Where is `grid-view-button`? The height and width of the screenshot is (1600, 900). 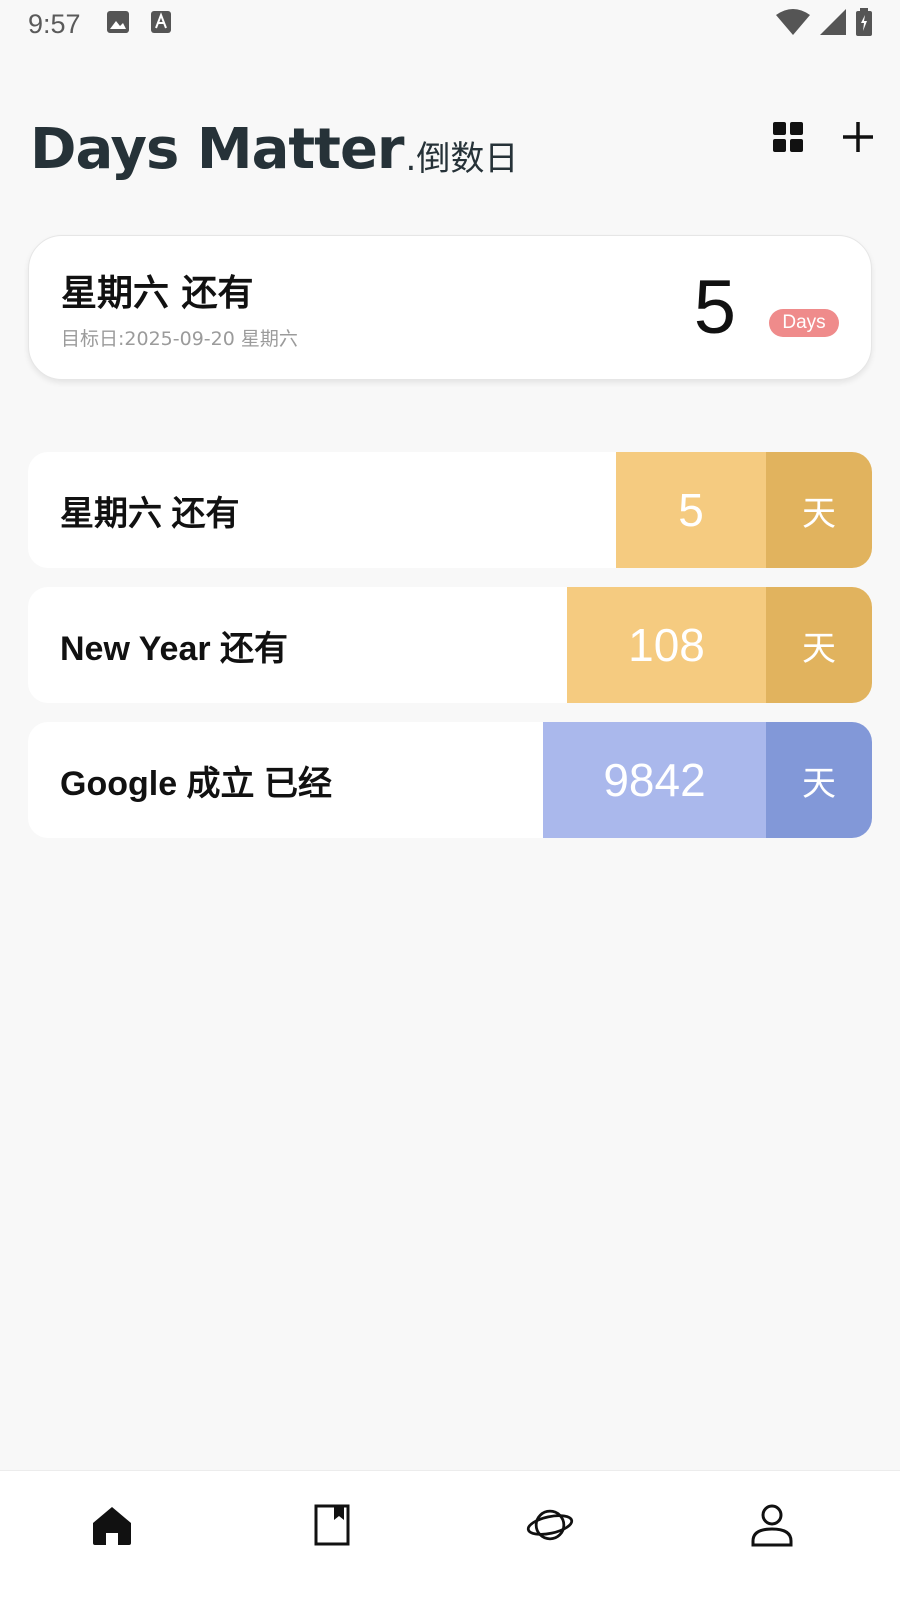 grid-view-button is located at coordinates (788, 137).